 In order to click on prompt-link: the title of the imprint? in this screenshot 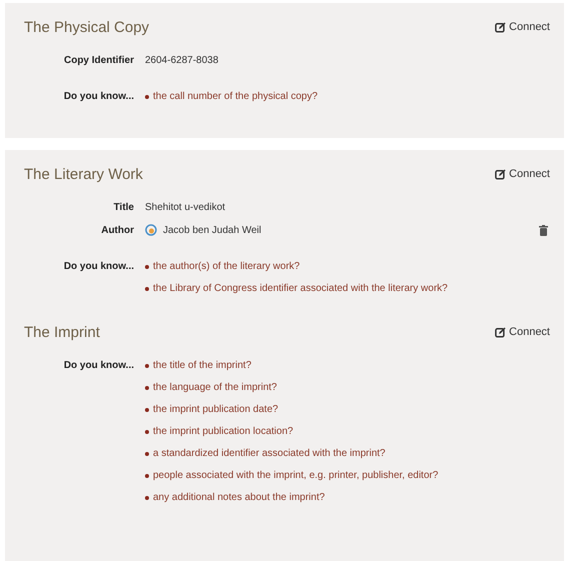, I will do `click(202, 365)`.